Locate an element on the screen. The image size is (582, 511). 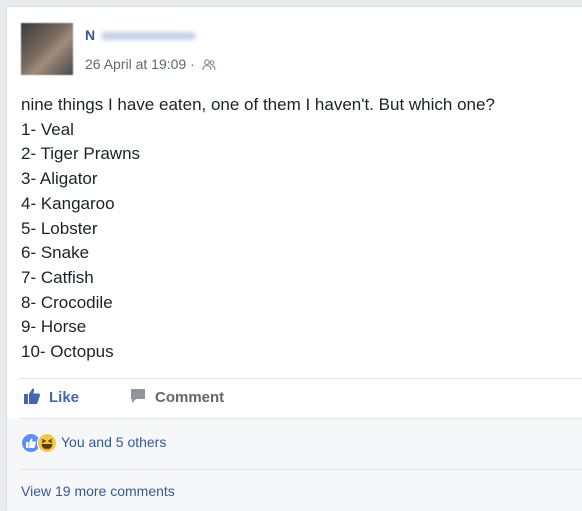
thumbs-up-icon is located at coordinates (32, 396).